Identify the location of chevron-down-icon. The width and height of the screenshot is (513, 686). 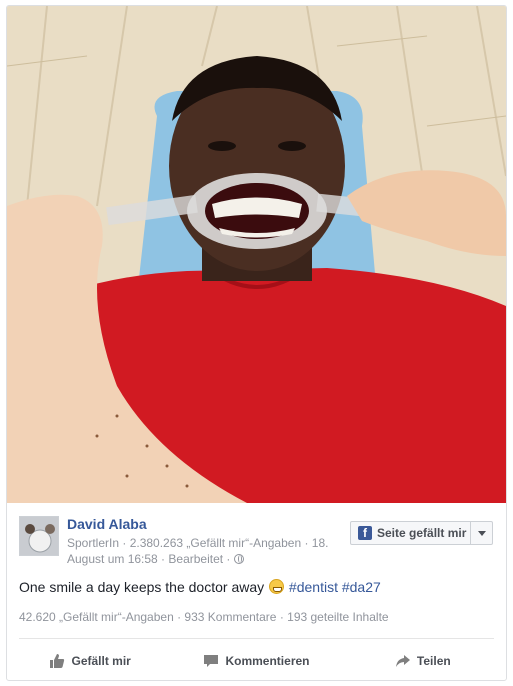
(481, 533).